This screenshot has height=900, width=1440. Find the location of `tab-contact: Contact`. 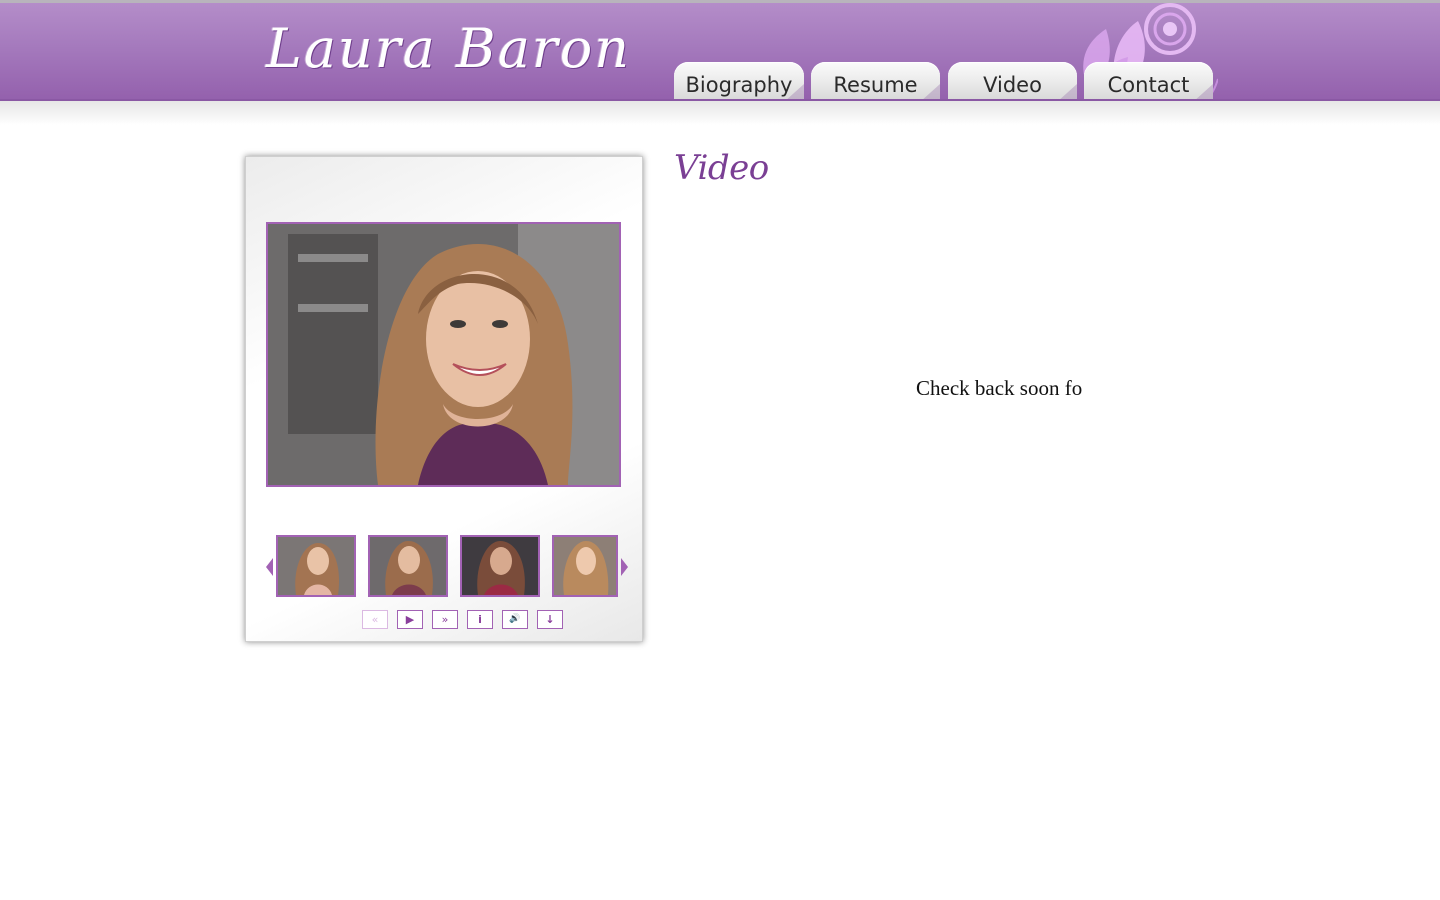

tab-contact: Contact is located at coordinates (1148, 80).